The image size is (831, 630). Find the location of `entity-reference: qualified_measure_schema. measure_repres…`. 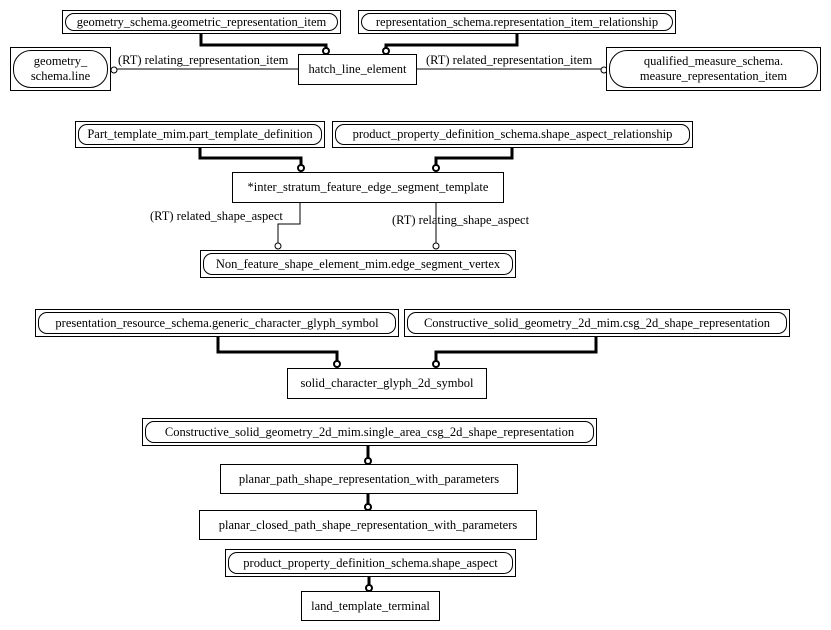

entity-reference: qualified_measure_schema. measure_repres… is located at coordinates (713, 69).